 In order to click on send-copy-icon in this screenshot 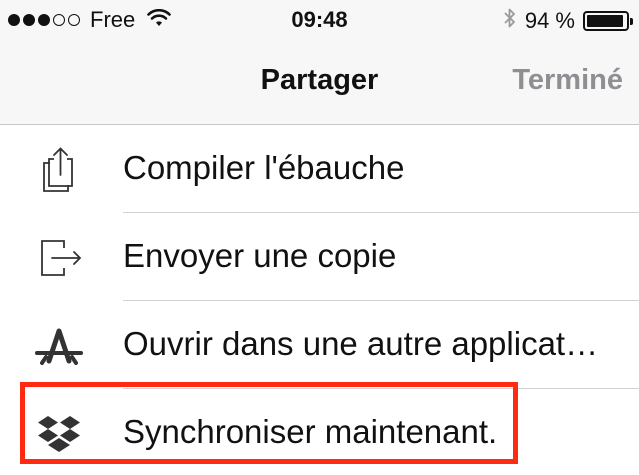, I will do `click(59, 258)`.